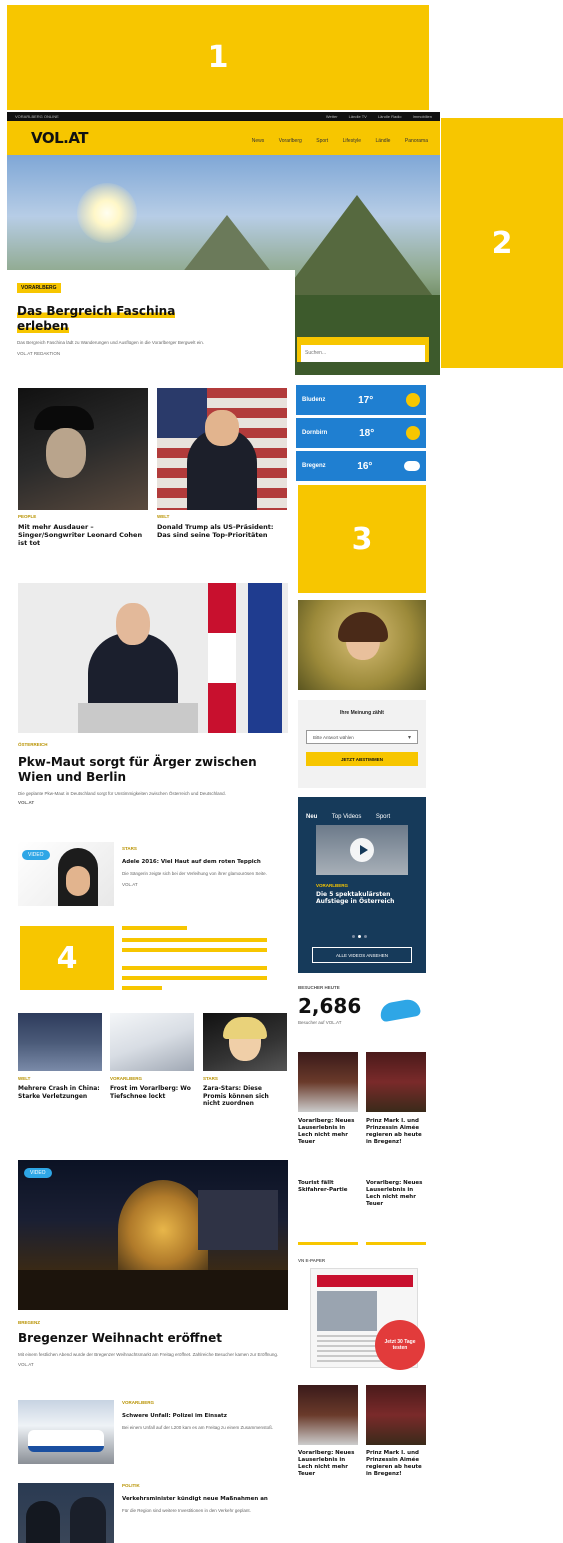 This screenshot has height=1543, width=563. I want to click on hair-shape, so click(245, 1028).